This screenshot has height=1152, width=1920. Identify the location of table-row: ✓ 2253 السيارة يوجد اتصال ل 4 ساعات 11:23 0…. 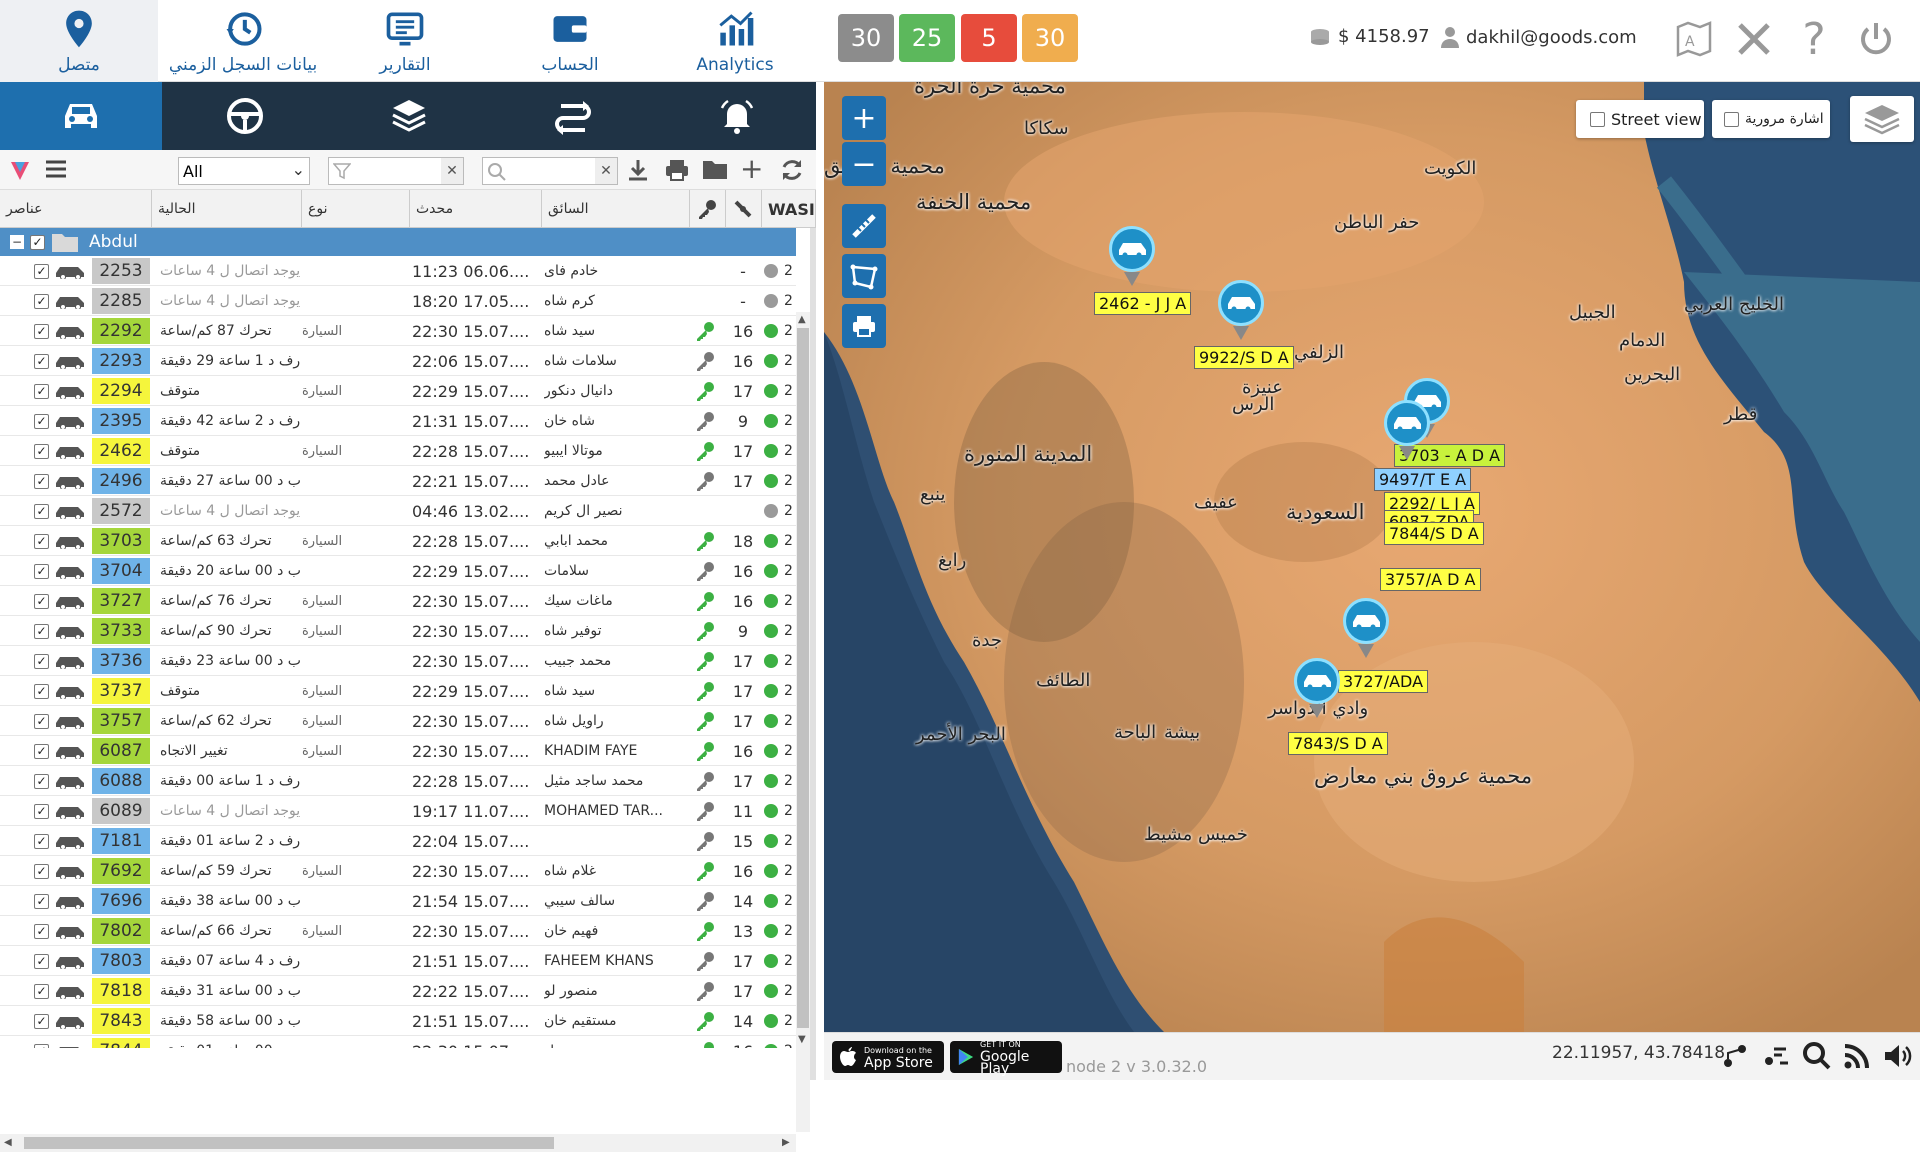
(398, 271).